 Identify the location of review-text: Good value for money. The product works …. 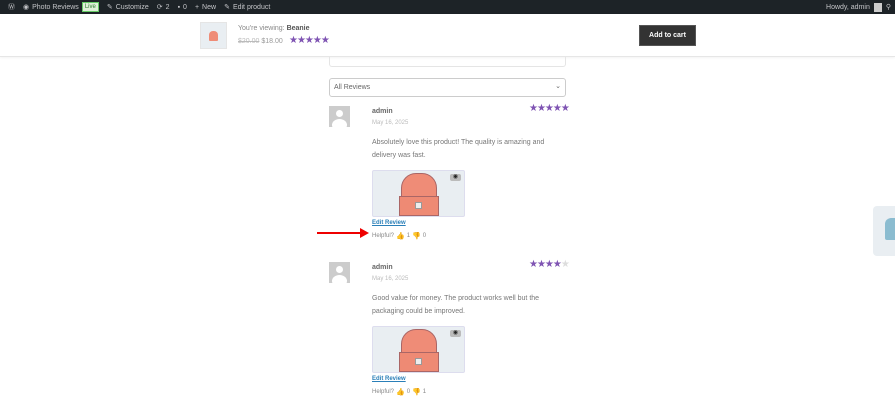
(456, 305).